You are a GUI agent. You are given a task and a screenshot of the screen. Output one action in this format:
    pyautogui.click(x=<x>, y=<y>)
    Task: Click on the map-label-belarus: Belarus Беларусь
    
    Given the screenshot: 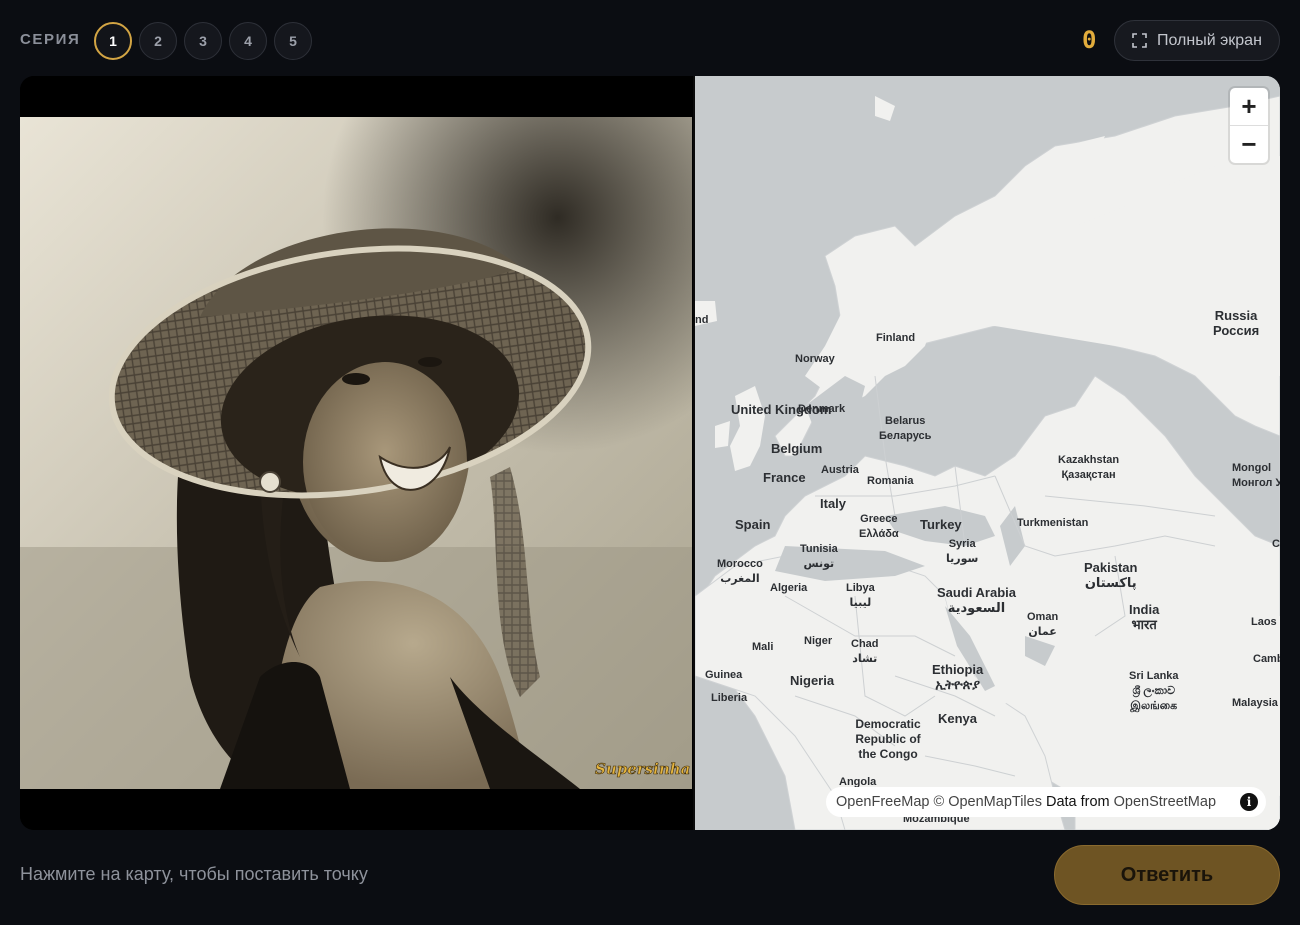 What is the action you would take?
    pyautogui.click(x=905, y=428)
    